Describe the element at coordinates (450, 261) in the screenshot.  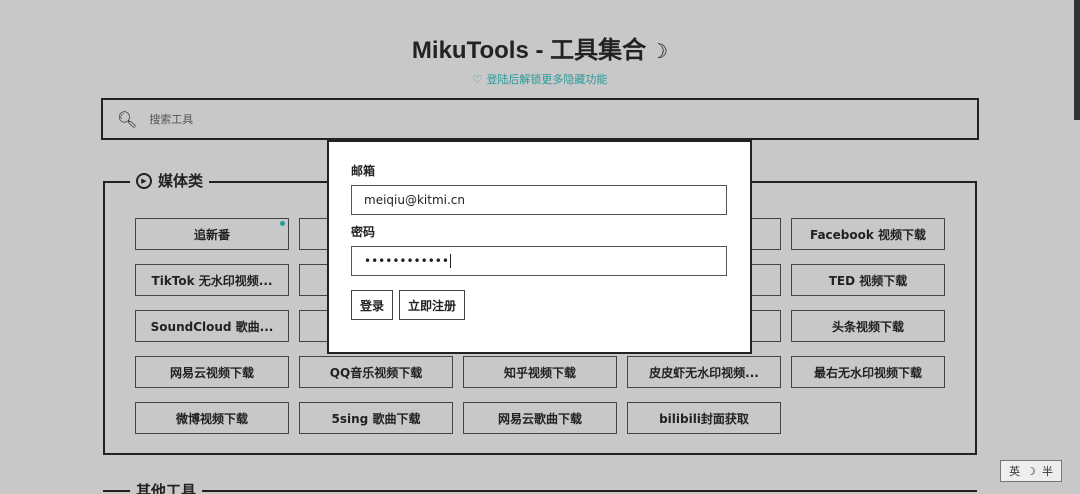
I see `text-cursor` at that location.